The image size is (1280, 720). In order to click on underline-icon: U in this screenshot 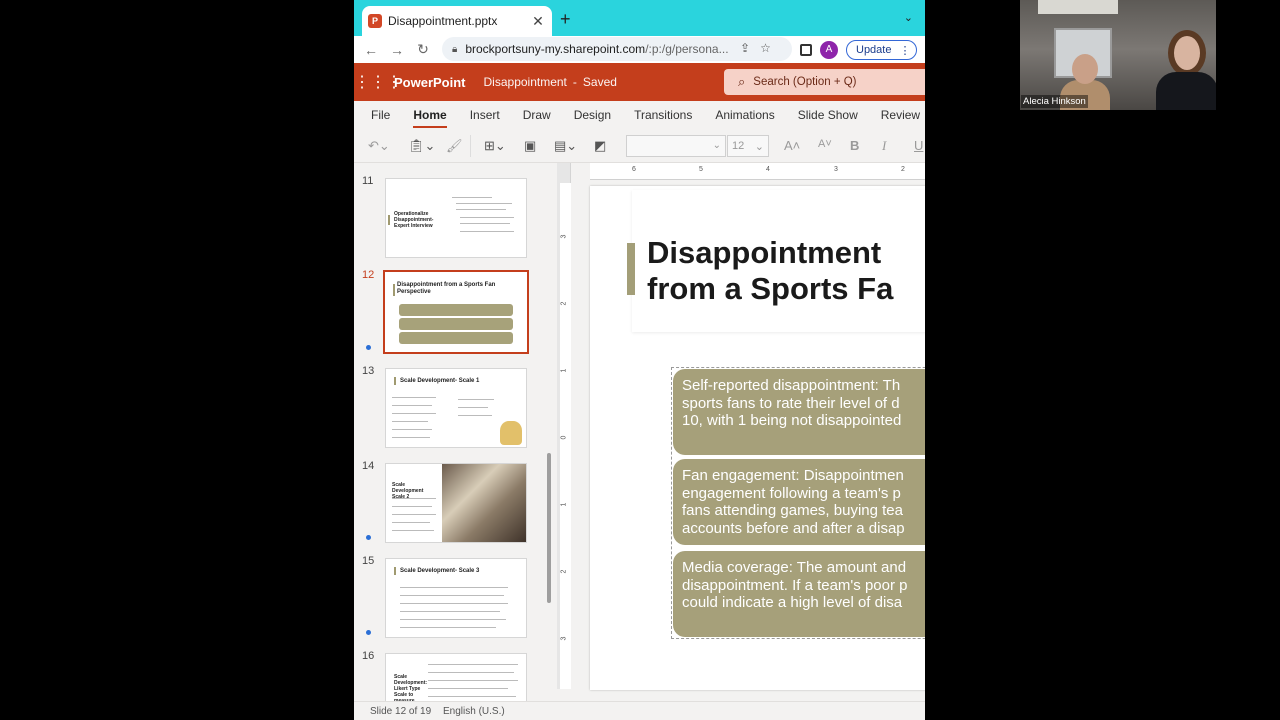, I will do `click(918, 145)`.